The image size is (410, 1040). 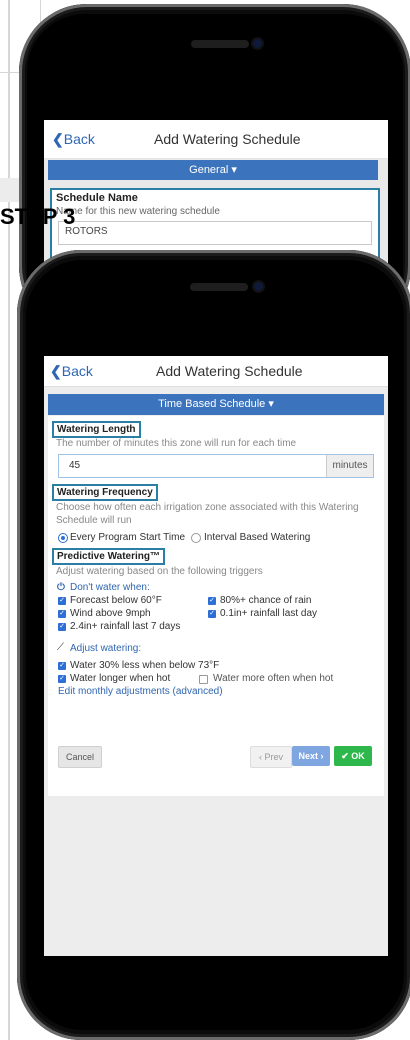 I want to click on radio-every-program, so click(x=63, y=538).